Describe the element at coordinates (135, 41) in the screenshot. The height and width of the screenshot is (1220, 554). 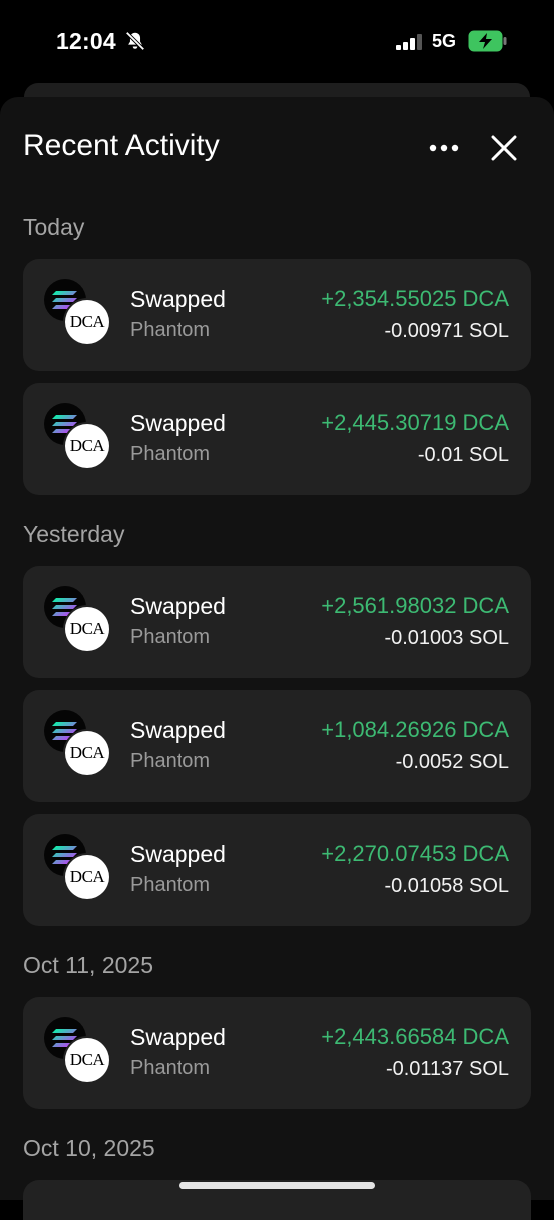
I see `bell-slash-icon` at that location.